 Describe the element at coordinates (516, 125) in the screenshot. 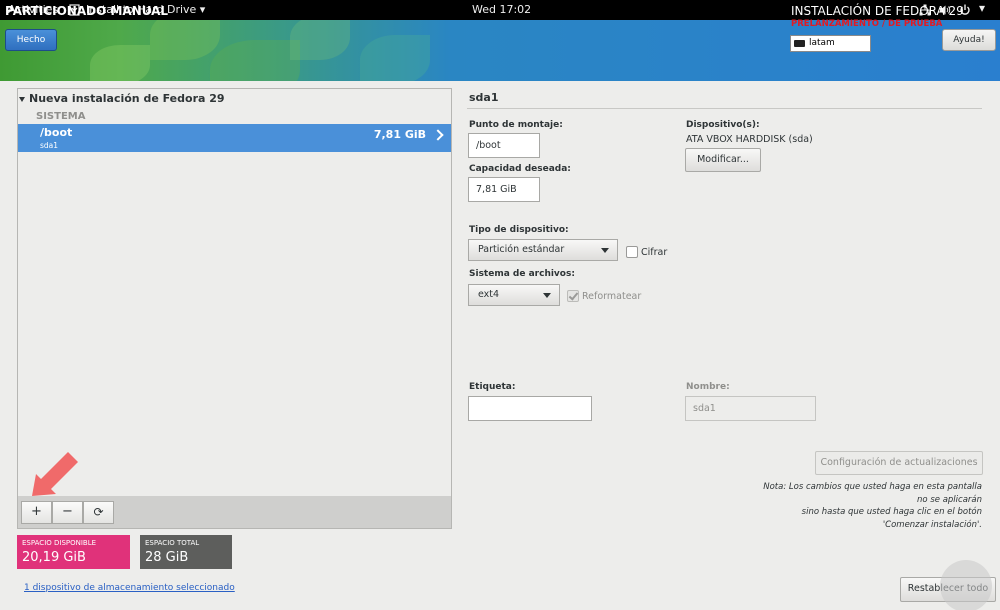

I see `mount-point-label: Punto de montaje:` at that location.